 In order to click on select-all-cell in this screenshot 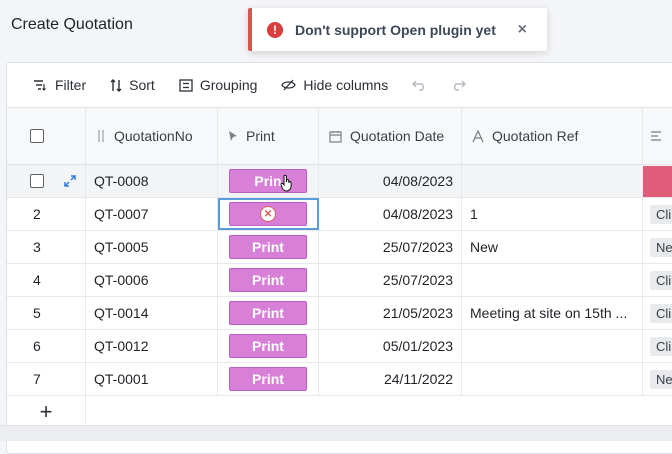, I will do `click(46, 136)`.